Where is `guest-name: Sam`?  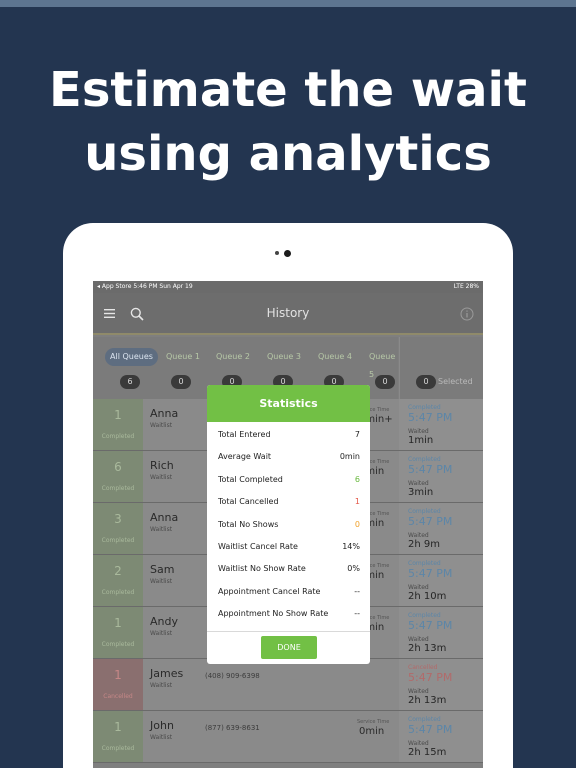
guest-name: Sam is located at coordinates (162, 569).